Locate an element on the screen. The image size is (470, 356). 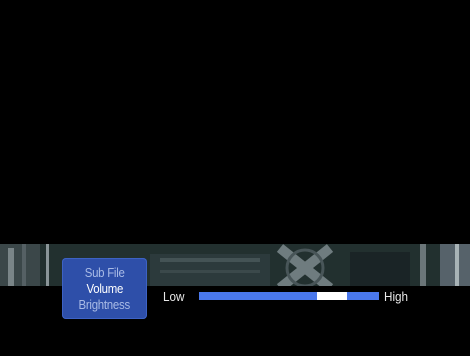
menu-item-brightness: Brightness is located at coordinates (105, 305).